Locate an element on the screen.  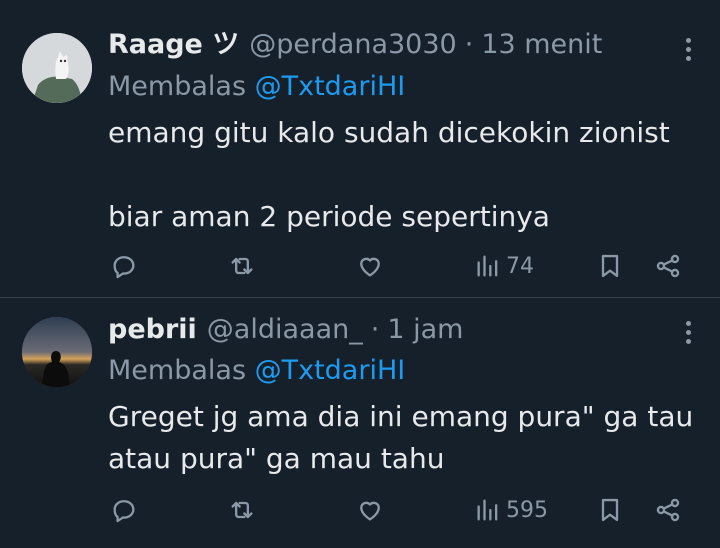
views-button: 595 is located at coordinates (511, 510).